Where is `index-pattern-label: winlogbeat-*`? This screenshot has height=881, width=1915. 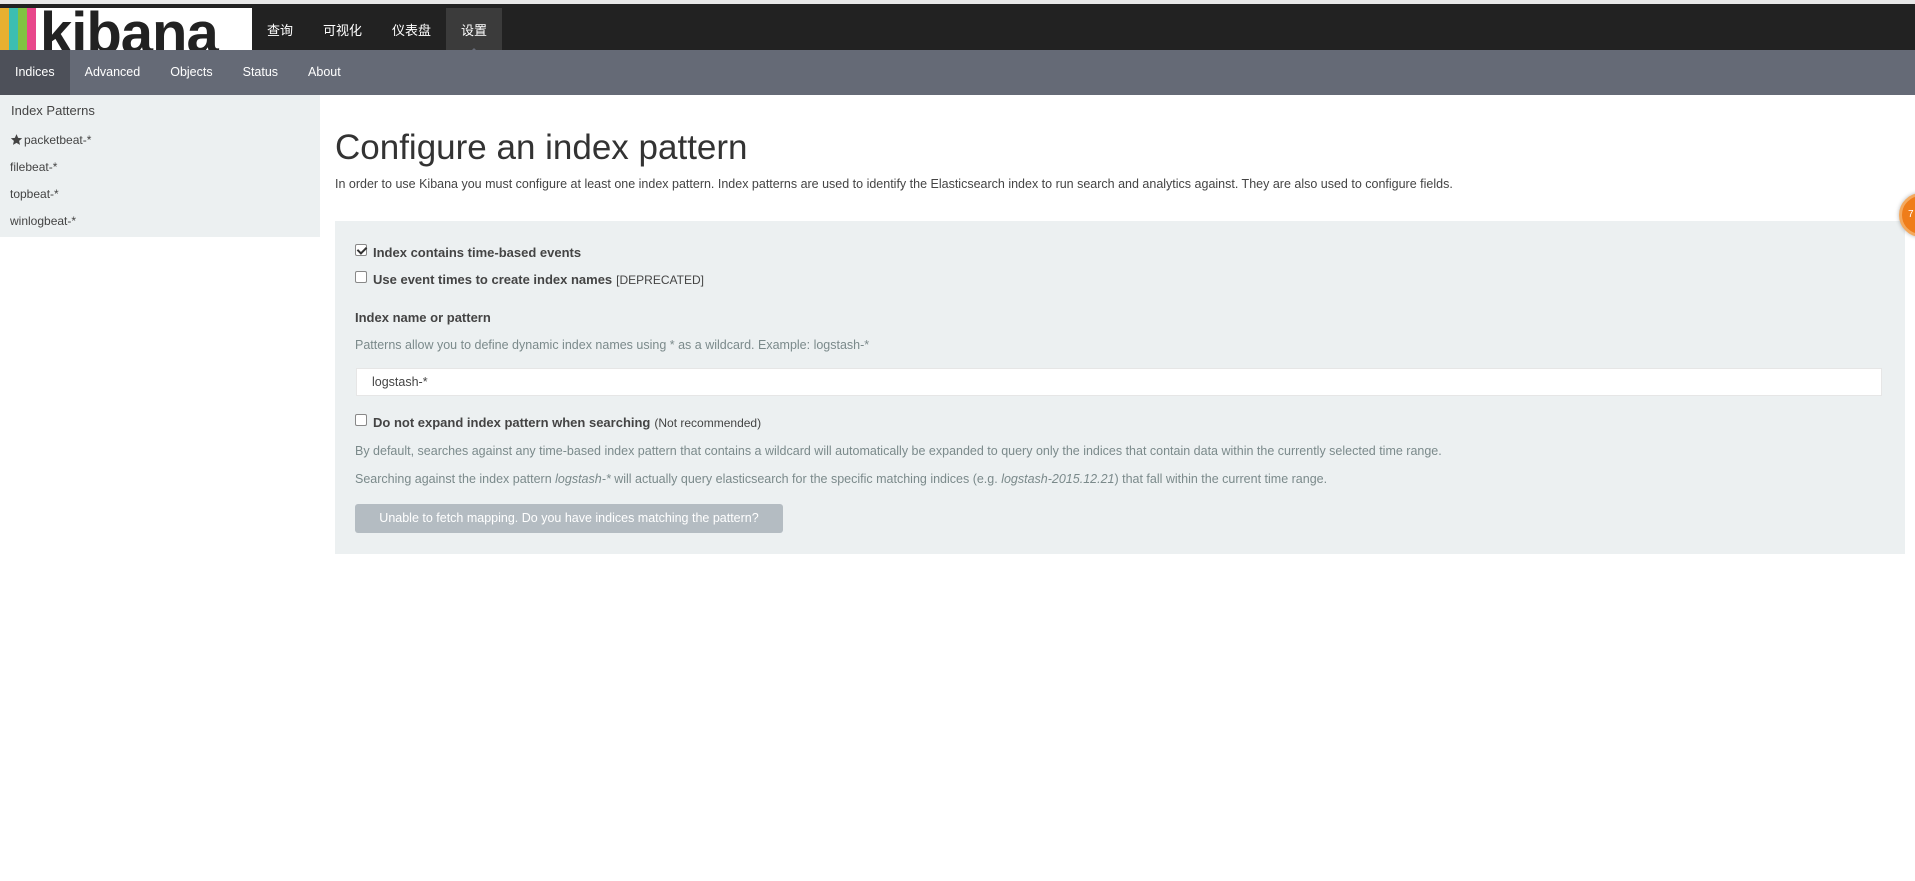
index-pattern-label: winlogbeat-* is located at coordinates (43, 221).